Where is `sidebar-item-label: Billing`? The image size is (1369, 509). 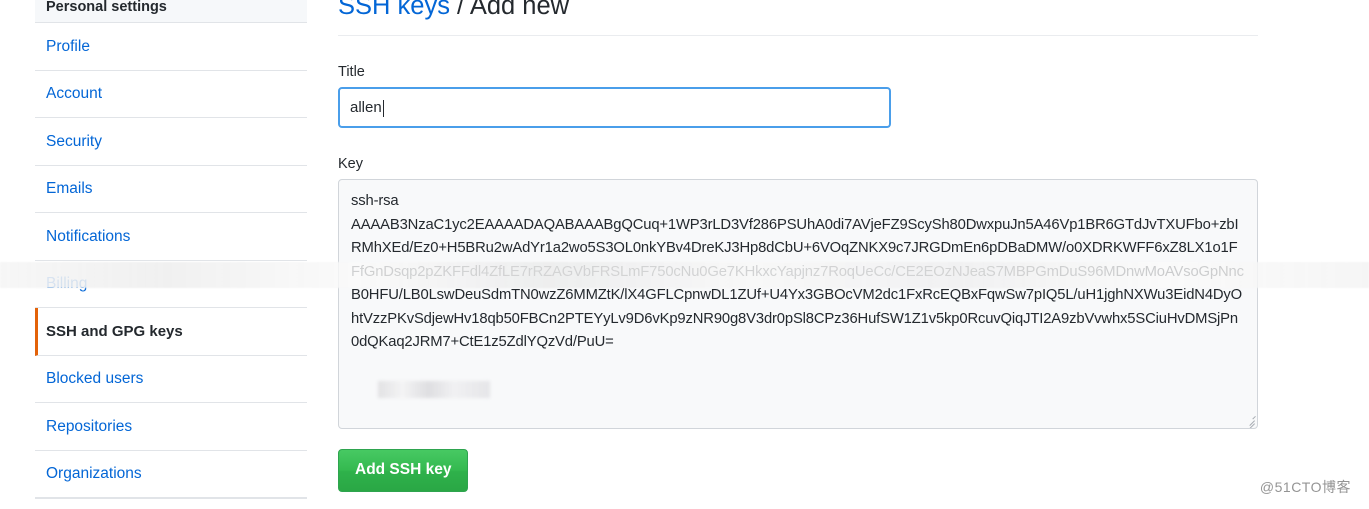 sidebar-item-label: Billing is located at coordinates (67, 283).